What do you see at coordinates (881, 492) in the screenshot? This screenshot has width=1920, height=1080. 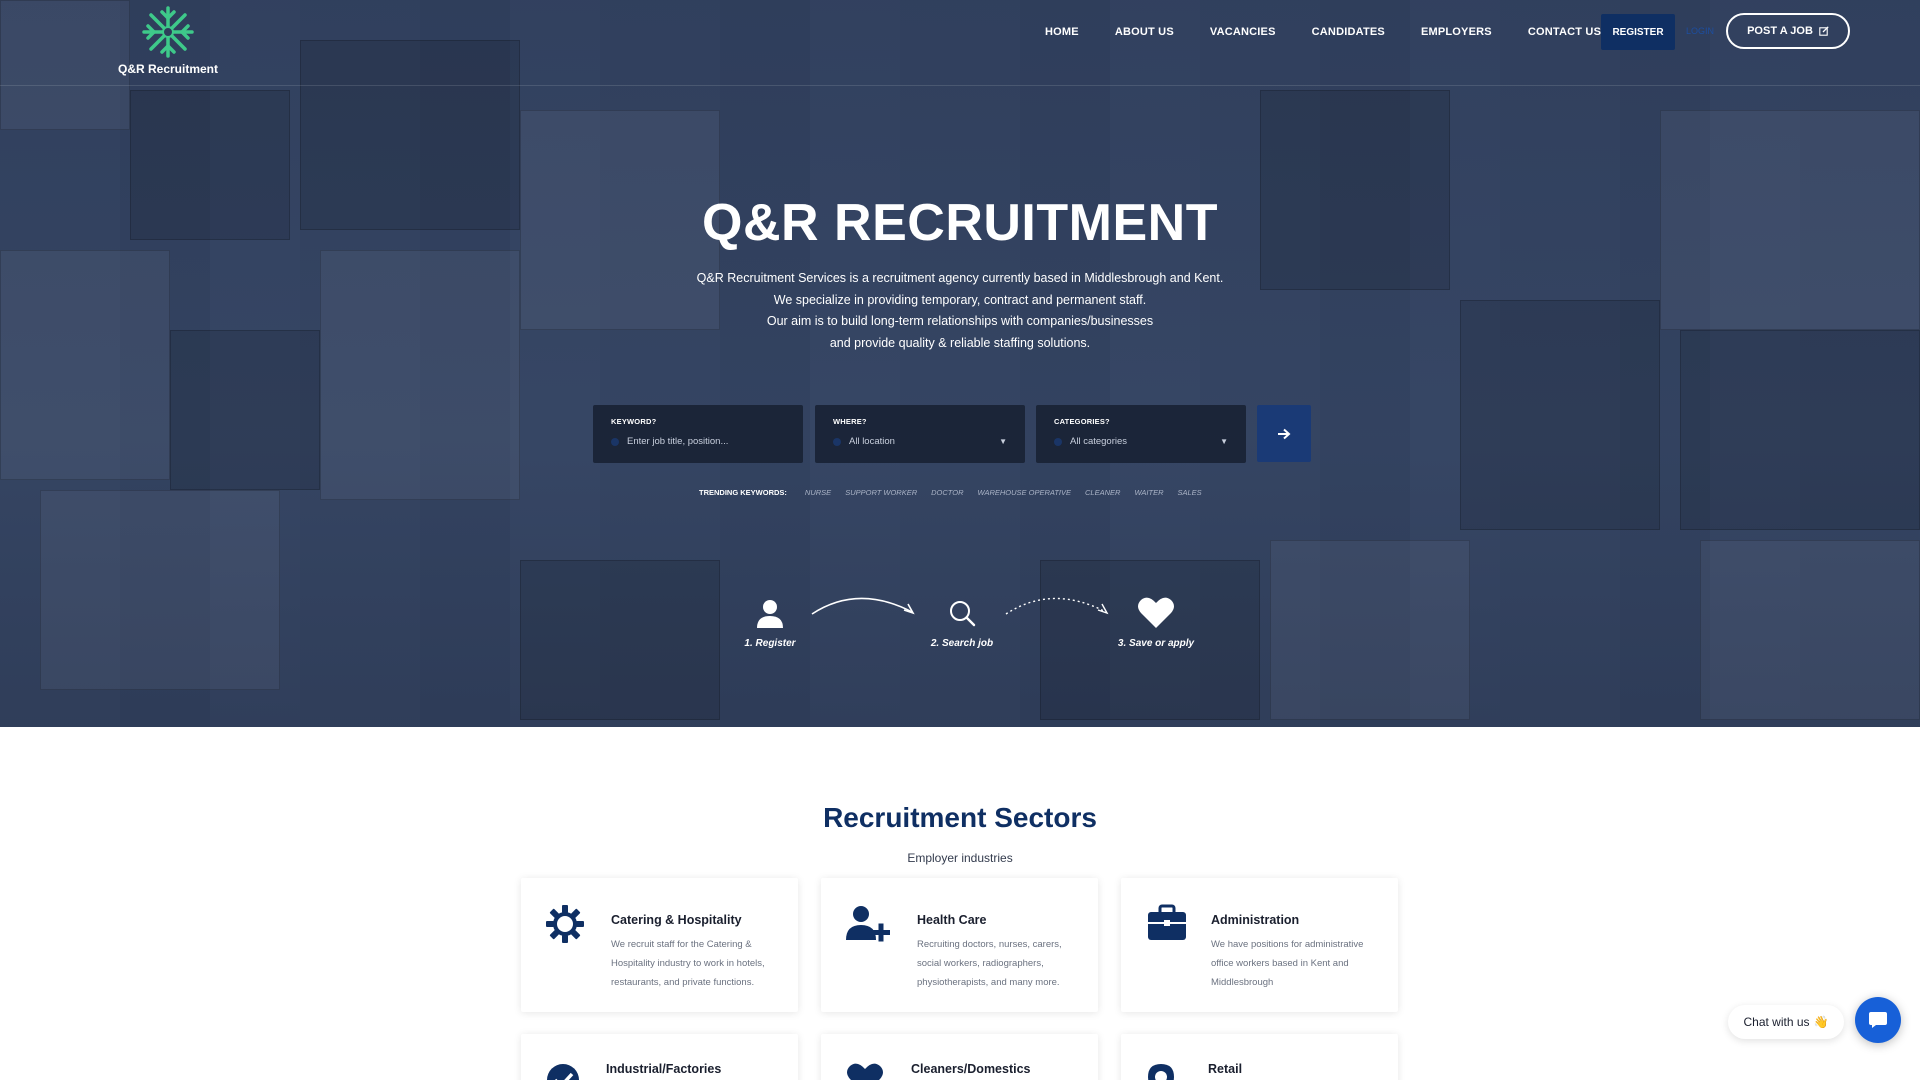 I see `trending-keyword-support-worker: SUPPORT WORKER` at bounding box center [881, 492].